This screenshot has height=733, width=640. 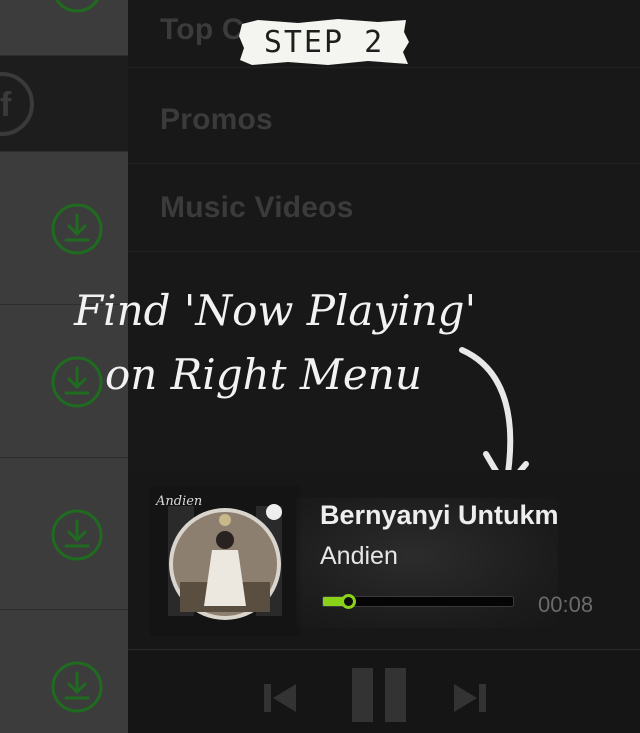 I want to click on album-brand: Andien, so click(x=179, y=501).